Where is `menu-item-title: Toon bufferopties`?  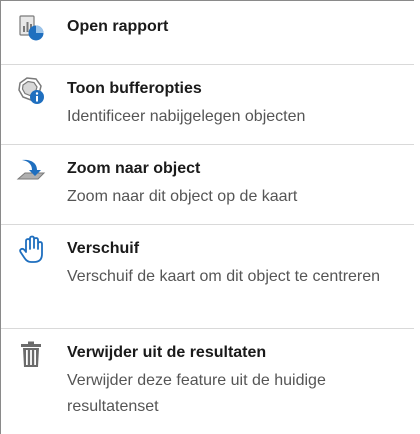 menu-item-title: Toon bufferopties is located at coordinates (134, 88).